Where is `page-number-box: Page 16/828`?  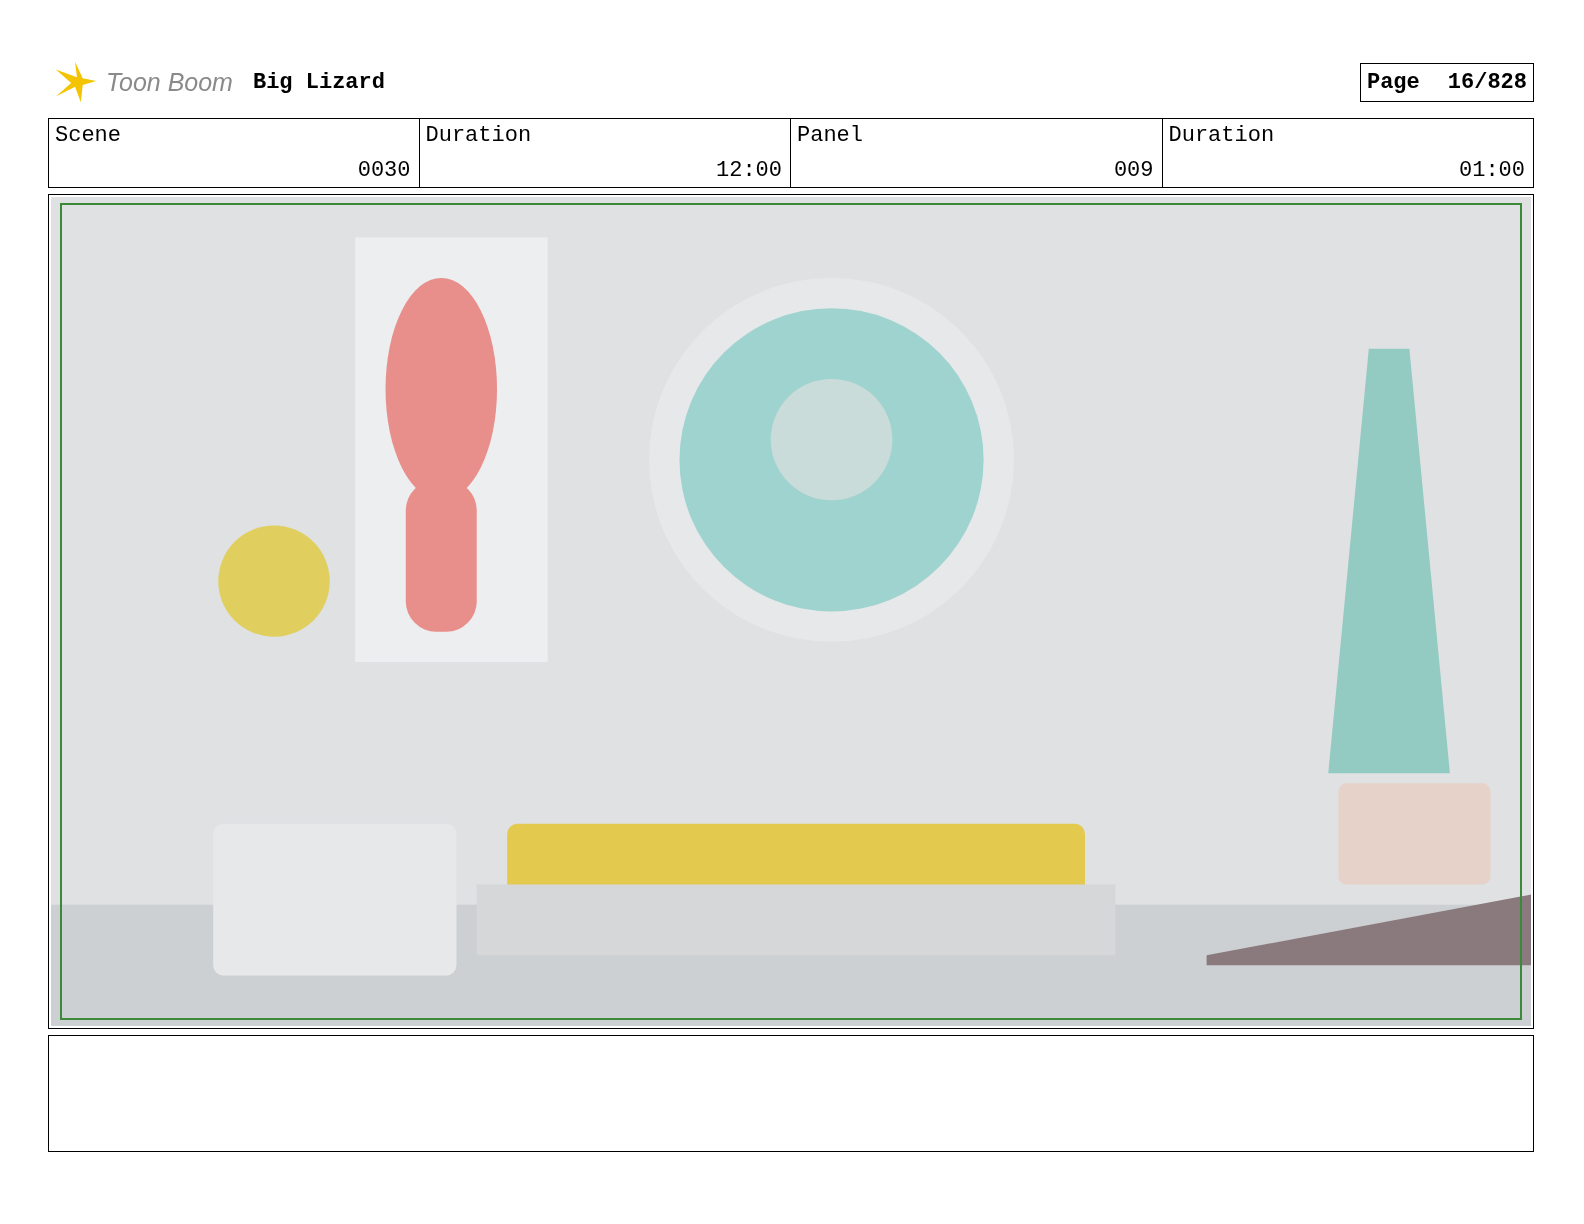 page-number-box: Page 16/828 is located at coordinates (1446, 82).